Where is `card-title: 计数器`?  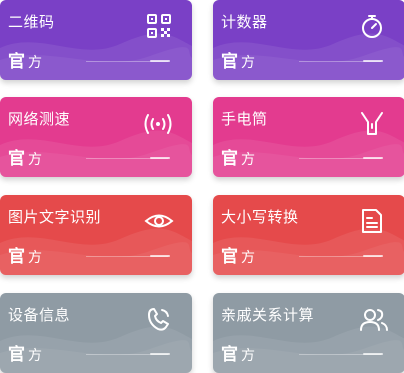
card-title: 计数器 is located at coordinates (244, 22).